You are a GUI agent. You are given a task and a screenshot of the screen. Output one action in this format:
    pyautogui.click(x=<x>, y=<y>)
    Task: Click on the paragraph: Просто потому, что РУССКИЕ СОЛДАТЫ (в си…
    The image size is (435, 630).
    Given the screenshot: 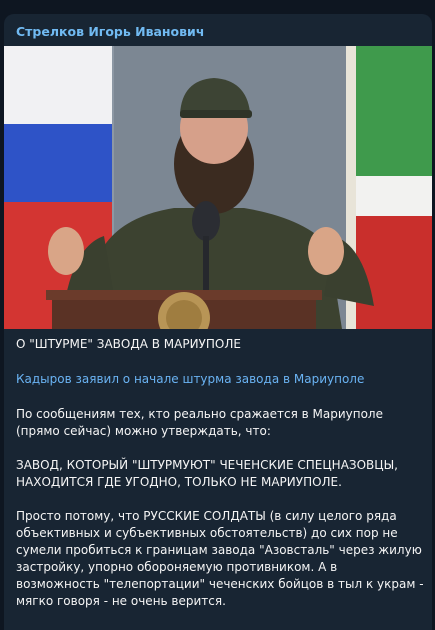 What is the action you would take?
    pyautogui.click(x=220, y=558)
    